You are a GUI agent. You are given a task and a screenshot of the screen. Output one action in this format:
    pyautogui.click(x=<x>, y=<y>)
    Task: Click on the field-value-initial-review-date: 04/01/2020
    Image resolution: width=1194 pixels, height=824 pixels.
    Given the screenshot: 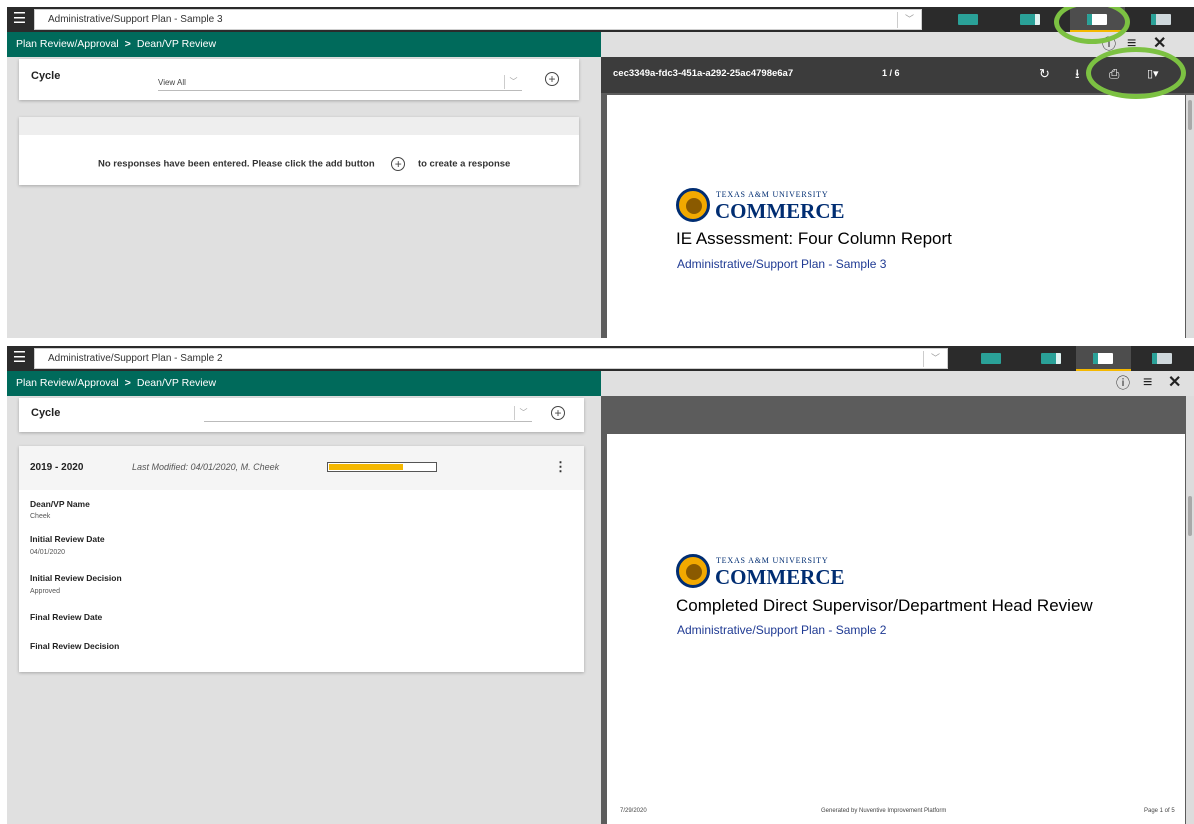 What is the action you would take?
    pyautogui.click(x=48, y=552)
    